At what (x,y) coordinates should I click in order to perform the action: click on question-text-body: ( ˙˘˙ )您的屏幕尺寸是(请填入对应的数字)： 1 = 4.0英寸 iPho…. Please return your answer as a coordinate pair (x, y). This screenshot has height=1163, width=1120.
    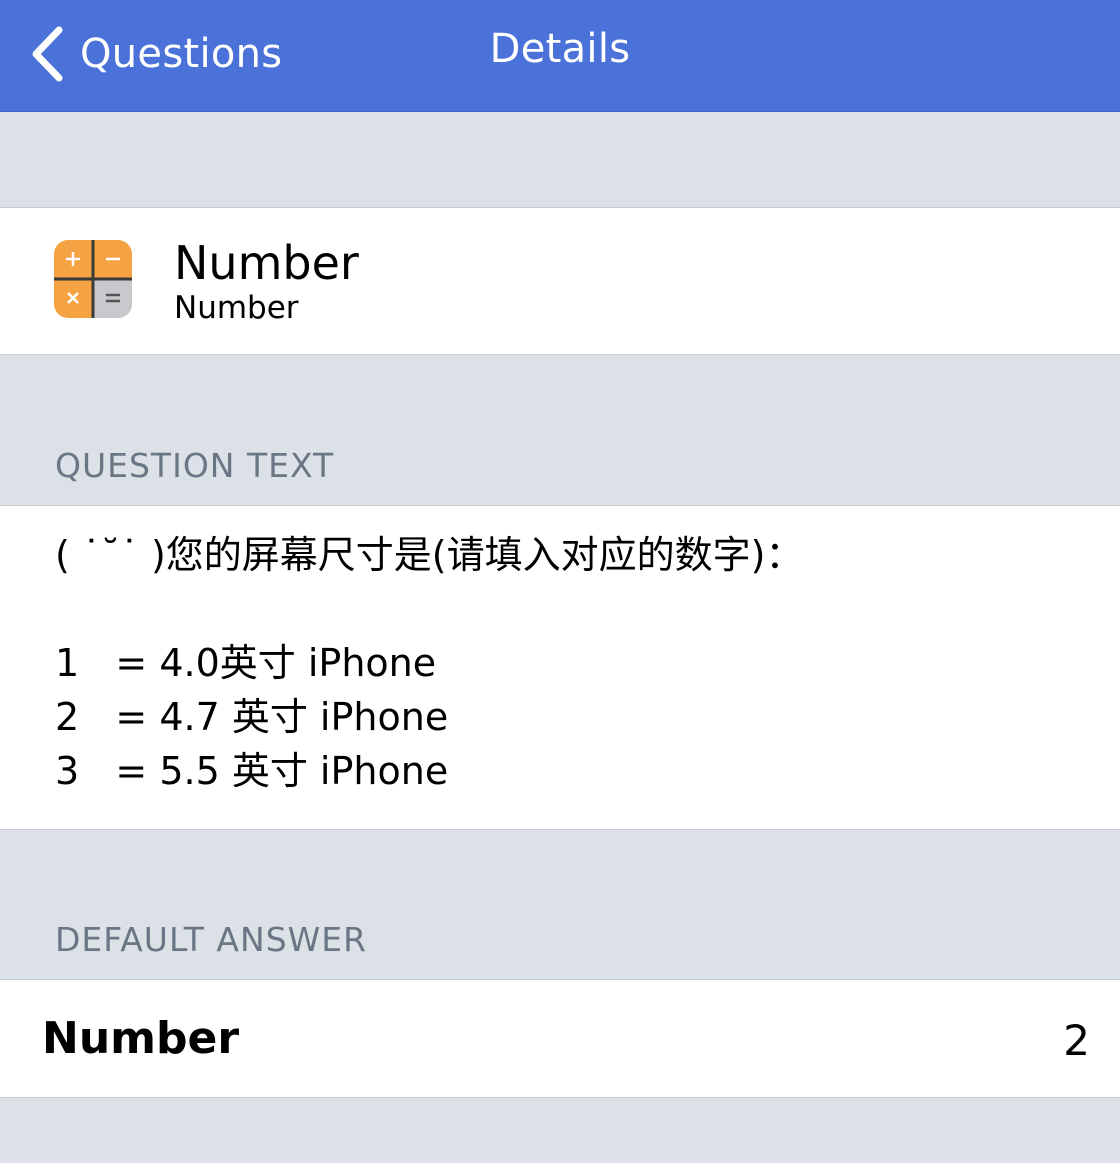
    Looking at the image, I should click on (429, 663).